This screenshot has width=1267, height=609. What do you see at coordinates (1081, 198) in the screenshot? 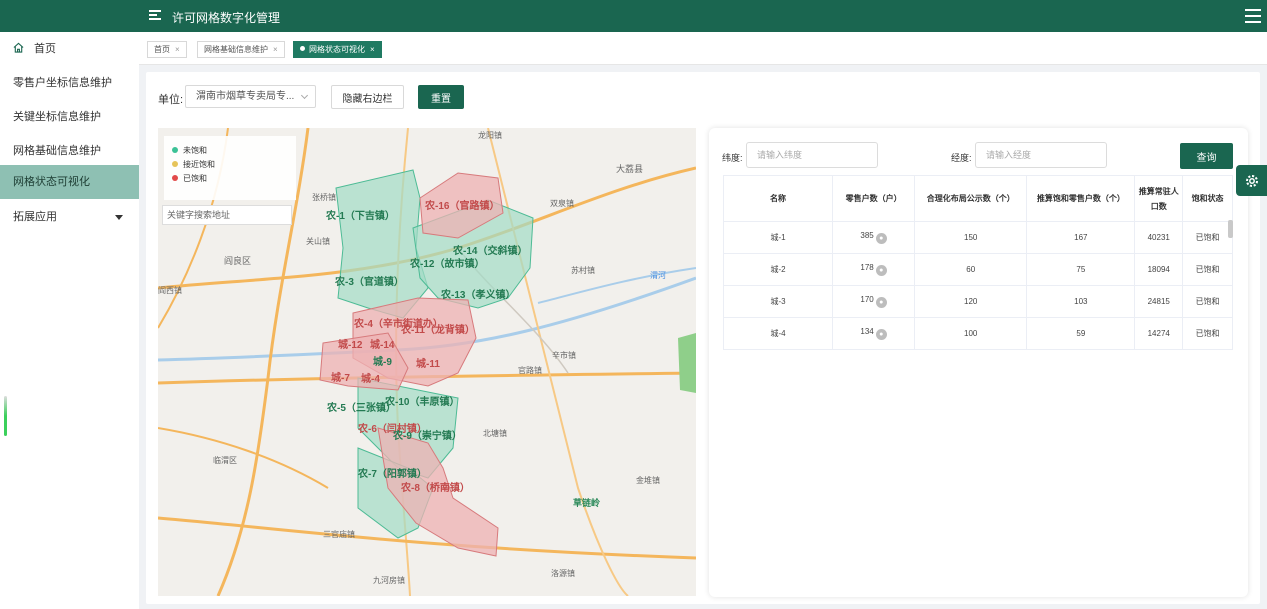
I see `column-header: 推算饱和零售户数（个）` at bounding box center [1081, 198].